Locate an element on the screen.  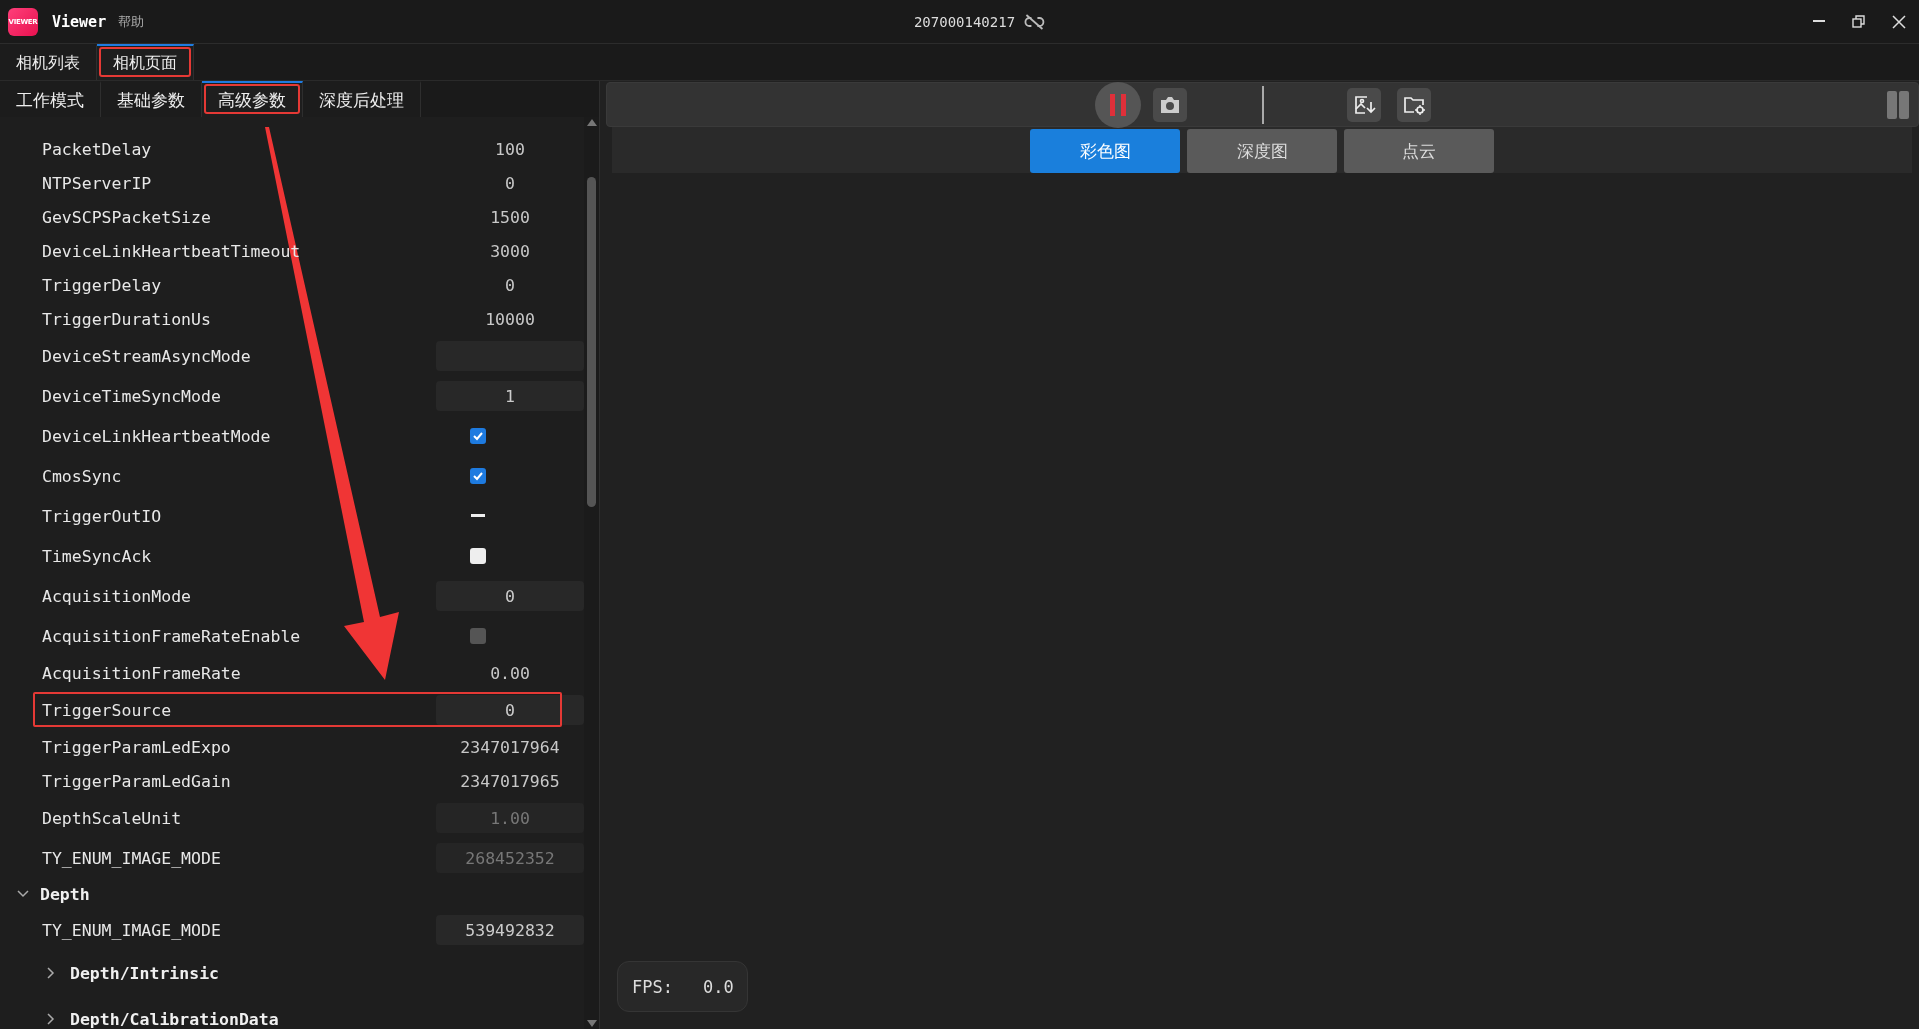
scrollbar-thumb is located at coordinates (591, 342).